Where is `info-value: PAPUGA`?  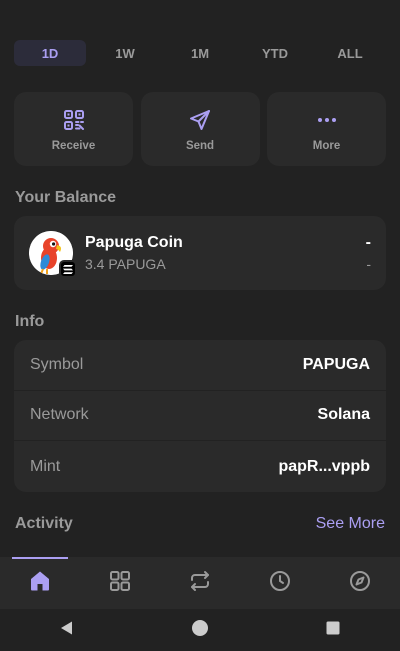
info-value: PAPUGA is located at coordinates (336, 364).